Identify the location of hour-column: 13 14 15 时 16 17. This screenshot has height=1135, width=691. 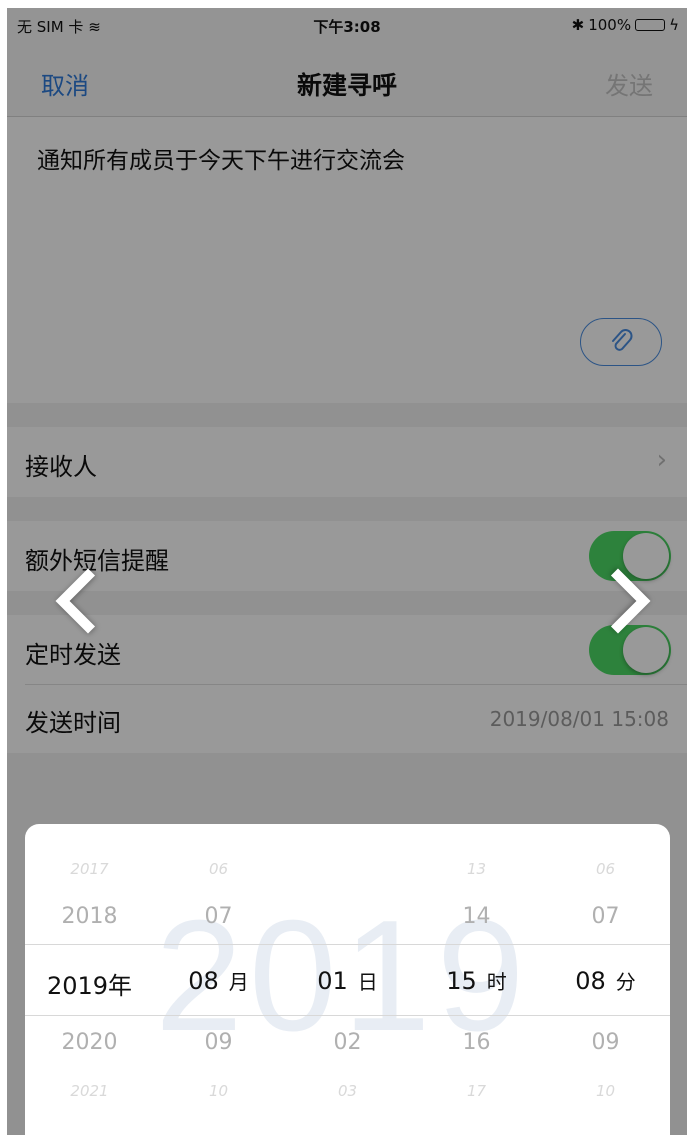
(476, 979).